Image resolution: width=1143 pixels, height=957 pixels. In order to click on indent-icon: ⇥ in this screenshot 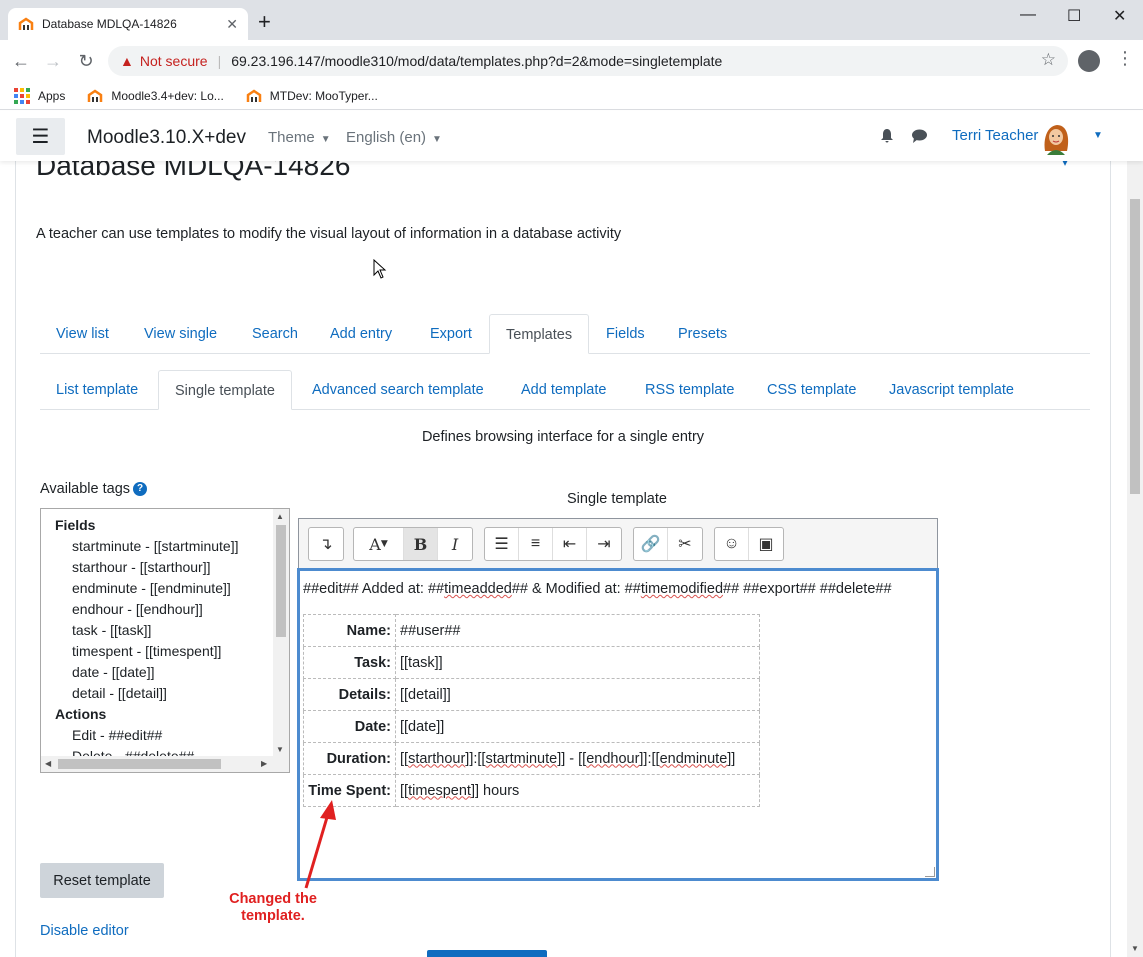, I will do `click(604, 544)`.